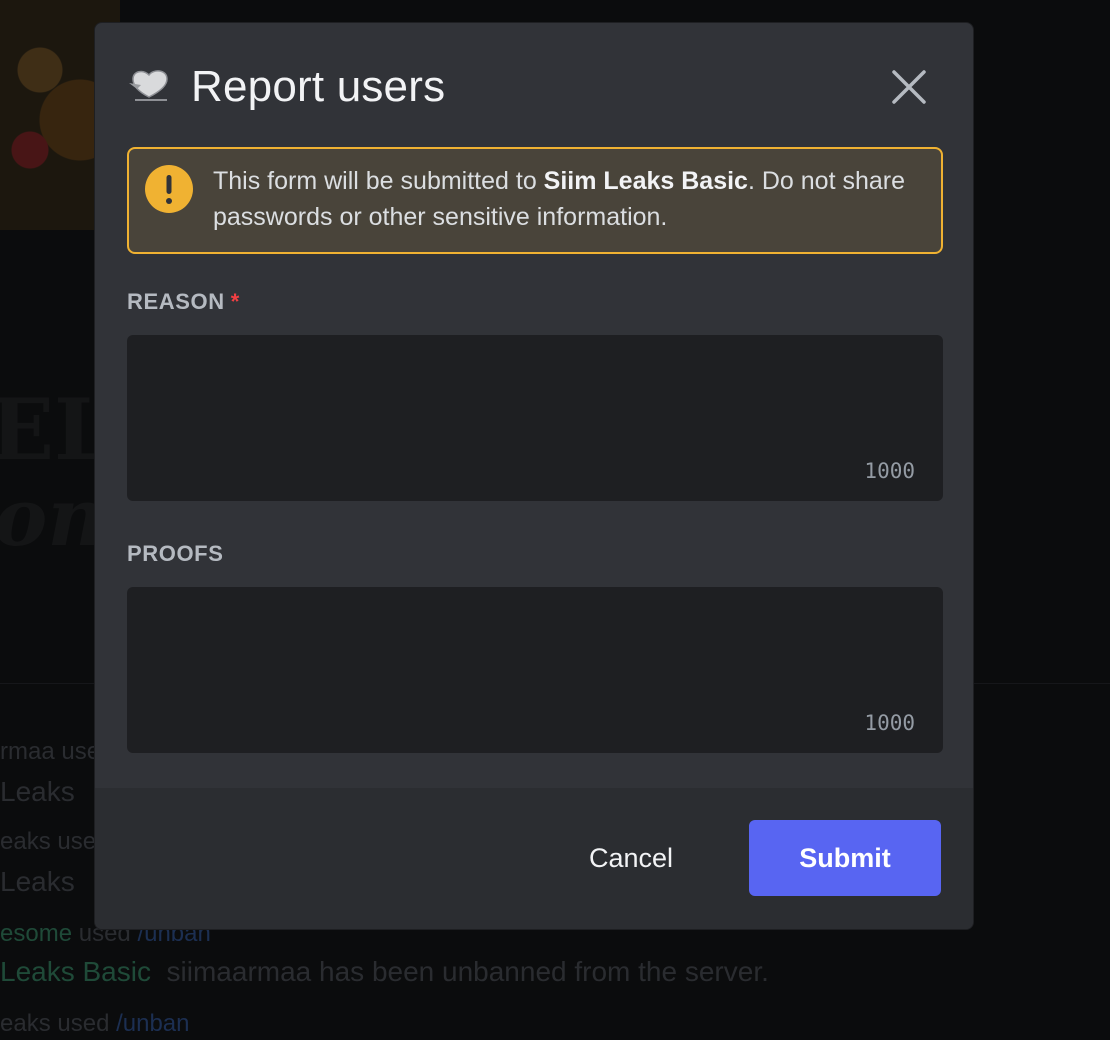 Image resolution: width=1110 pixels, height=1040 pixels. Describe the element at coordinates (889, 723) in the screenshot. I see `proofs-char-counter: 1000` at that location.